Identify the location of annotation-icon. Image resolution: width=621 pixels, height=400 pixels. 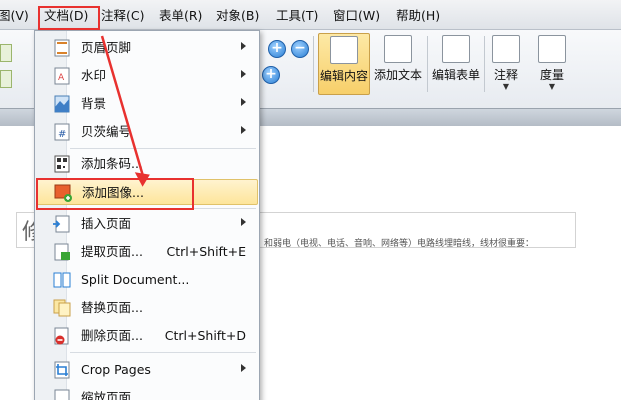
(506, 49).